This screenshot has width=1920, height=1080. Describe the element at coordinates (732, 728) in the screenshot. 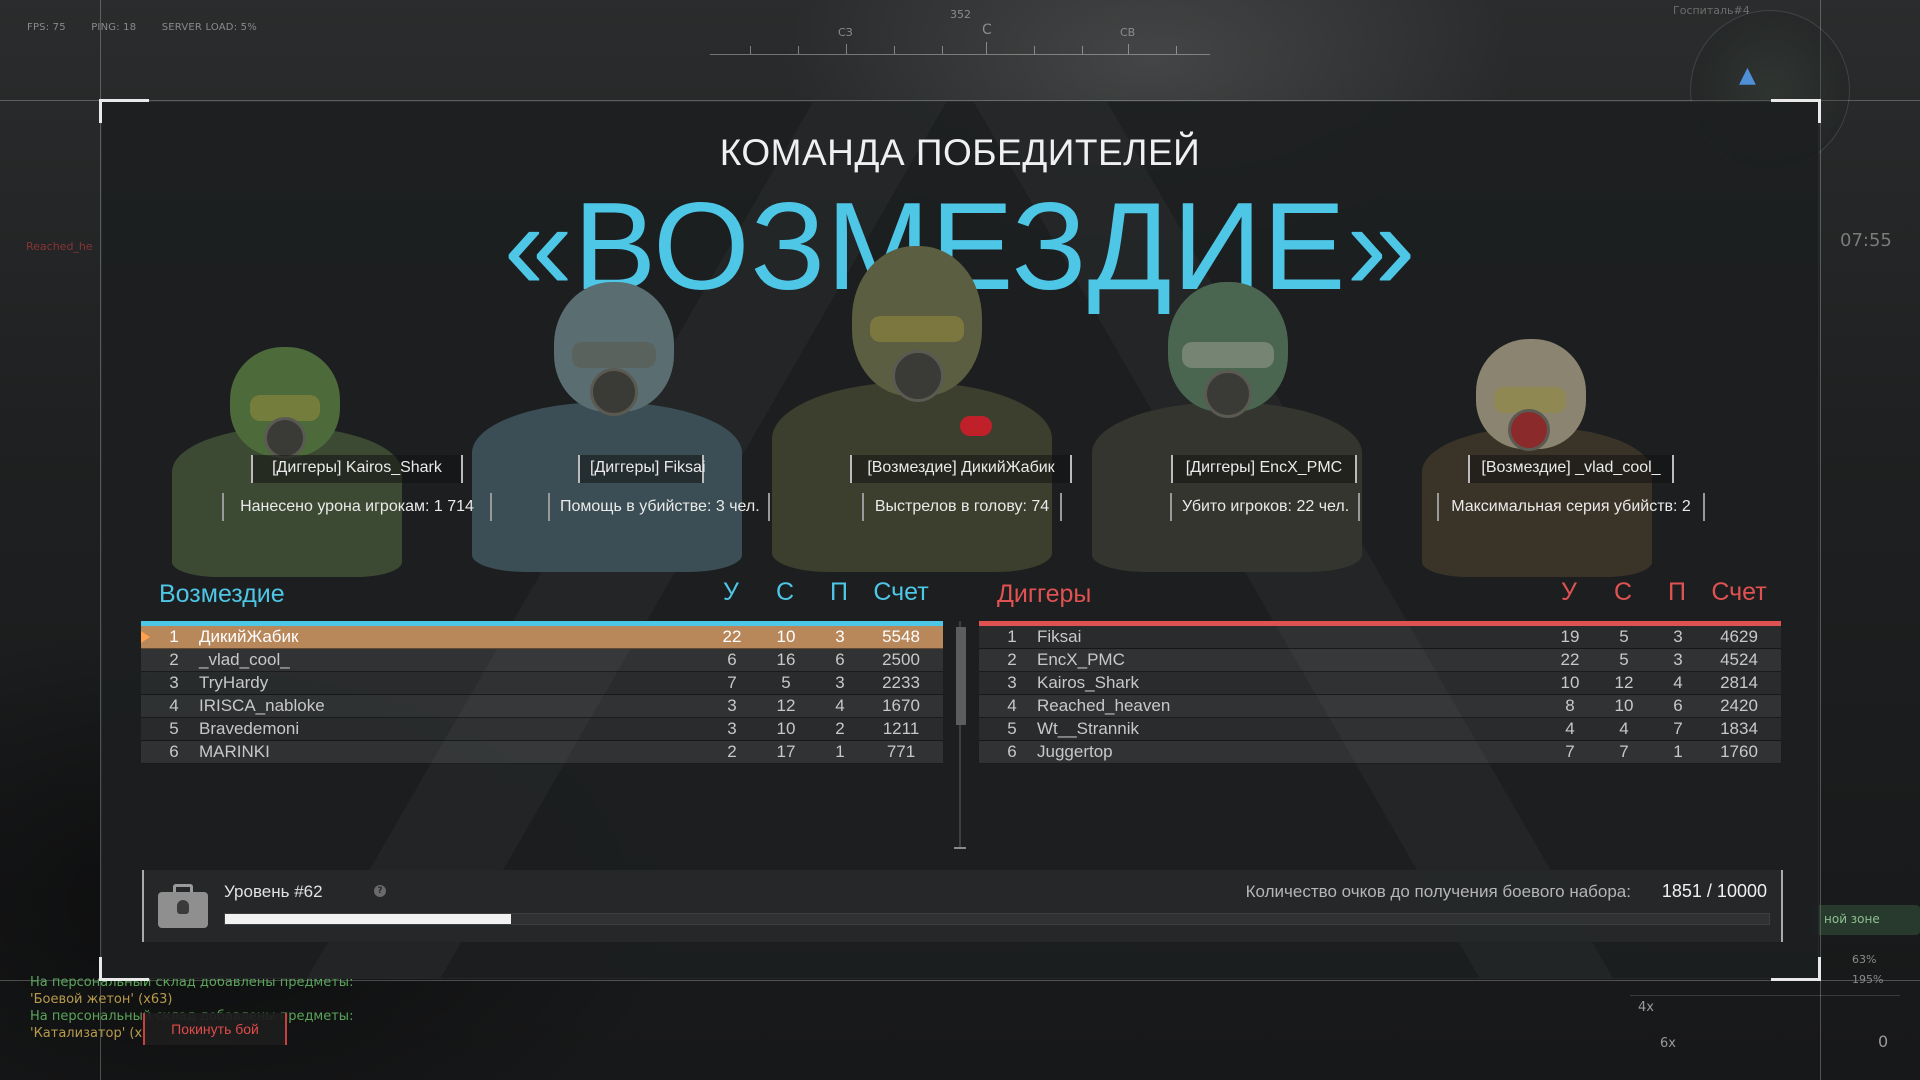

I see `player-kills: 3` at that location.